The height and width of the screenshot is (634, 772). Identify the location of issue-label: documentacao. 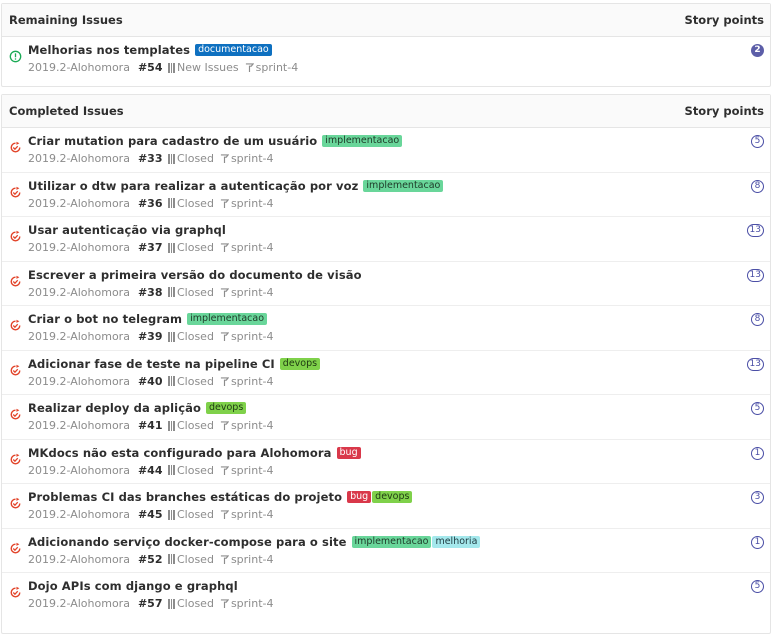
(233, 50).